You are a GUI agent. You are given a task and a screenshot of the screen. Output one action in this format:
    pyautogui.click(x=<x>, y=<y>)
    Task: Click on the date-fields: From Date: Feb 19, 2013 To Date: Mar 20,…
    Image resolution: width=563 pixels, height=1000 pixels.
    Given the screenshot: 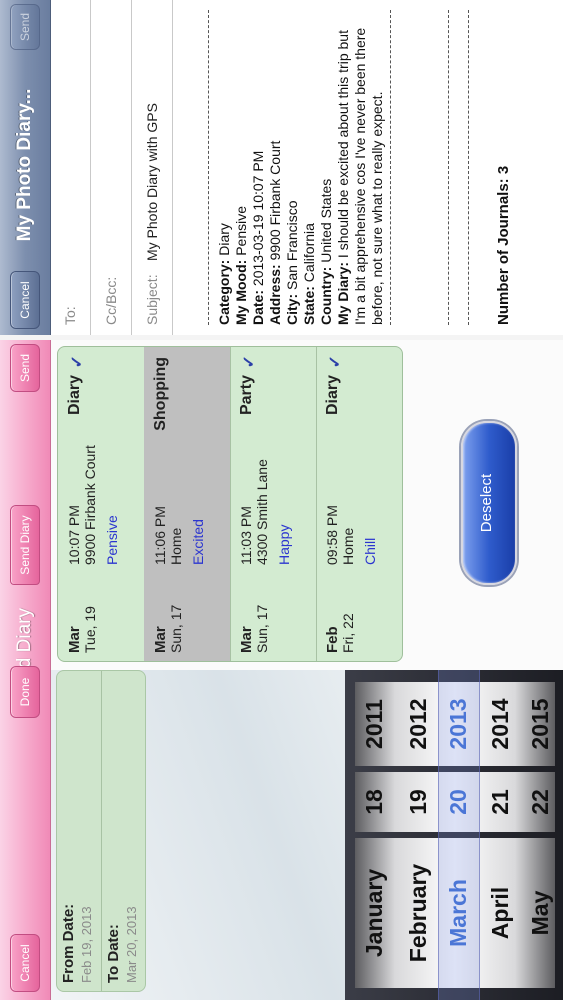 What is the action you would take?
    pyautogui.click(x=101, y=831)
    